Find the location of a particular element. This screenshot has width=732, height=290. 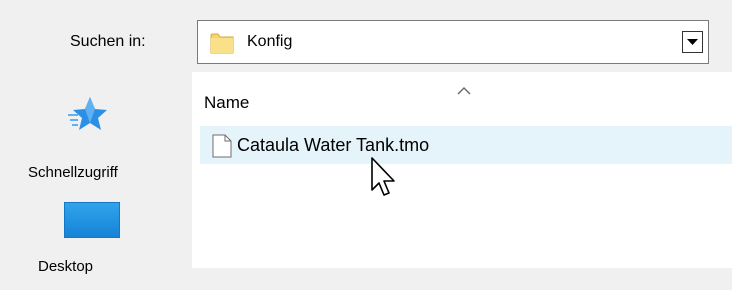

place-label: Desktop is located at coordinates (66, 266).